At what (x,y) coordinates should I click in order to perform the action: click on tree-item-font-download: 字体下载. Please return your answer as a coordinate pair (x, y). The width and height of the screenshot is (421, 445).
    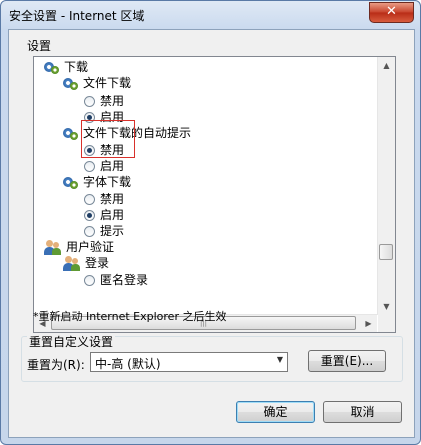
    Looking at the image, I should click on (97, 182).